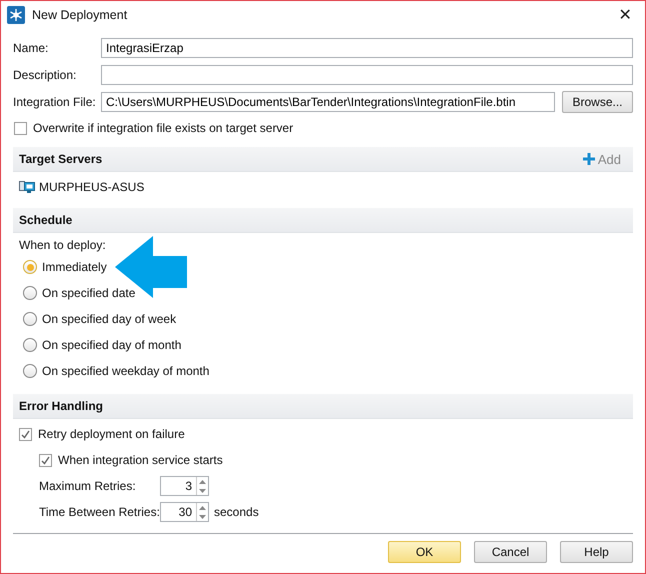 The height and width of the screenshot is (574, 646). I want to click on input-field: IntegrasiErzap, so click(367, 48).